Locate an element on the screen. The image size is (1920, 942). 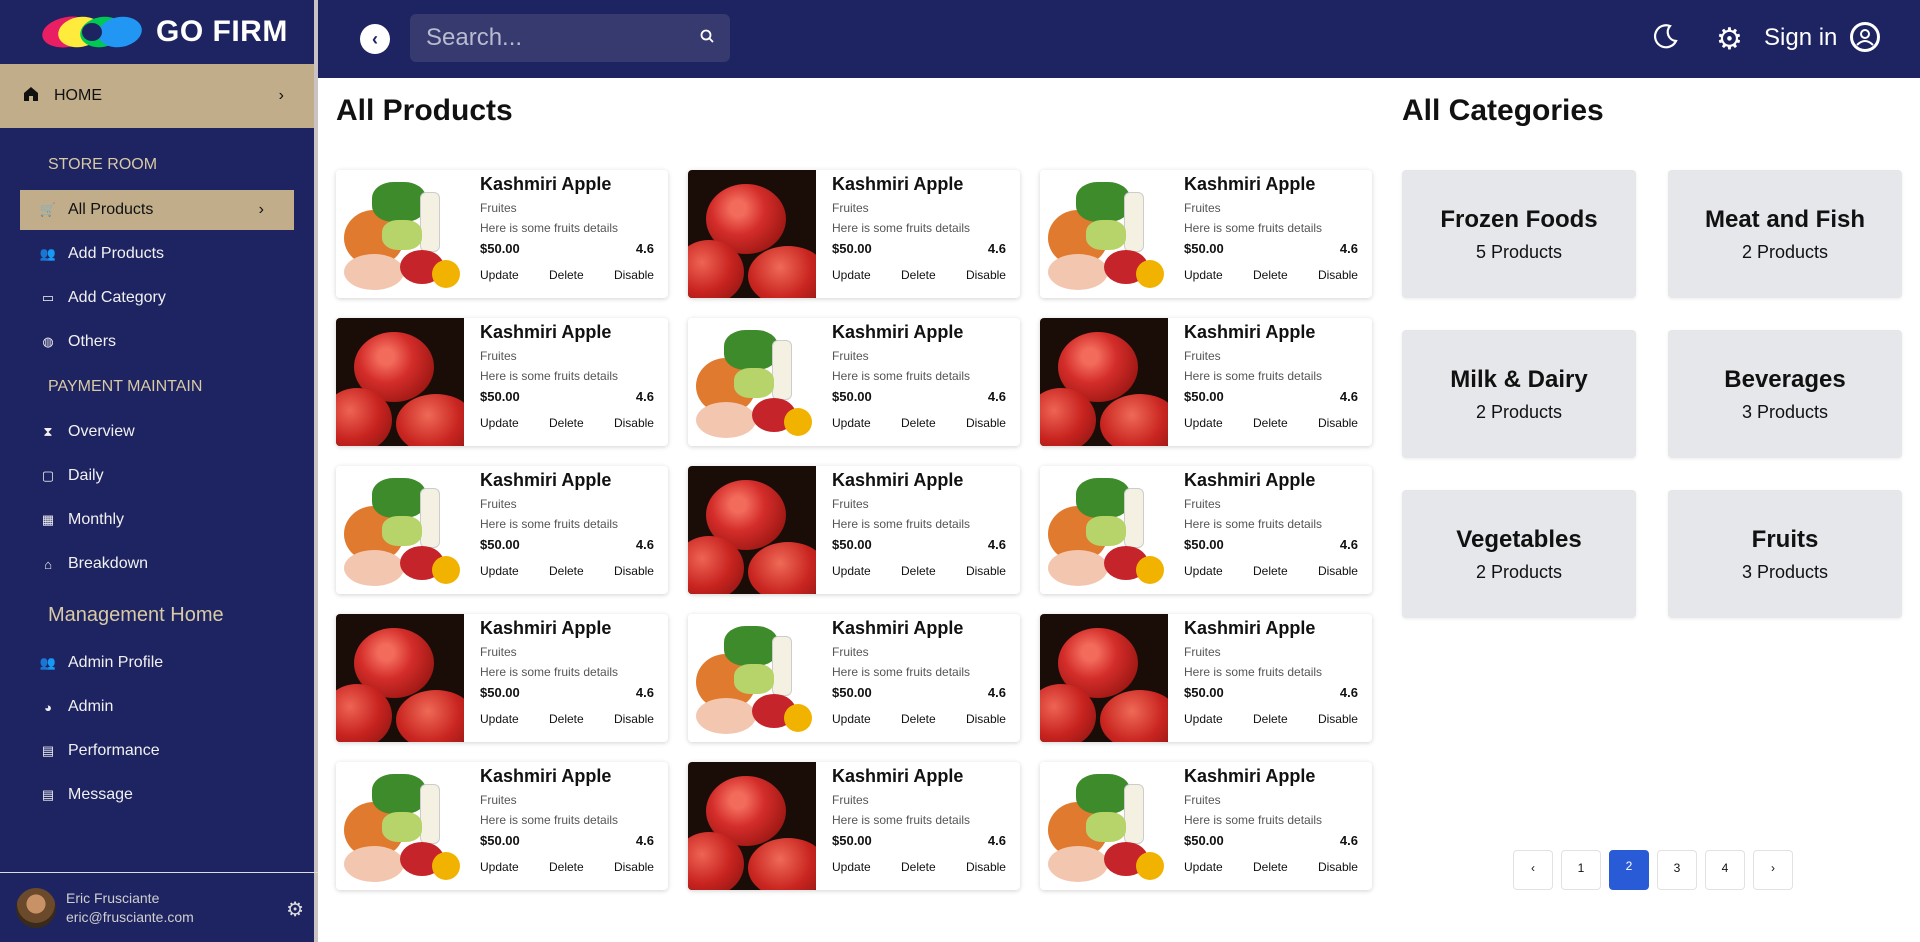
search-input is located at coordinates (556, 38).